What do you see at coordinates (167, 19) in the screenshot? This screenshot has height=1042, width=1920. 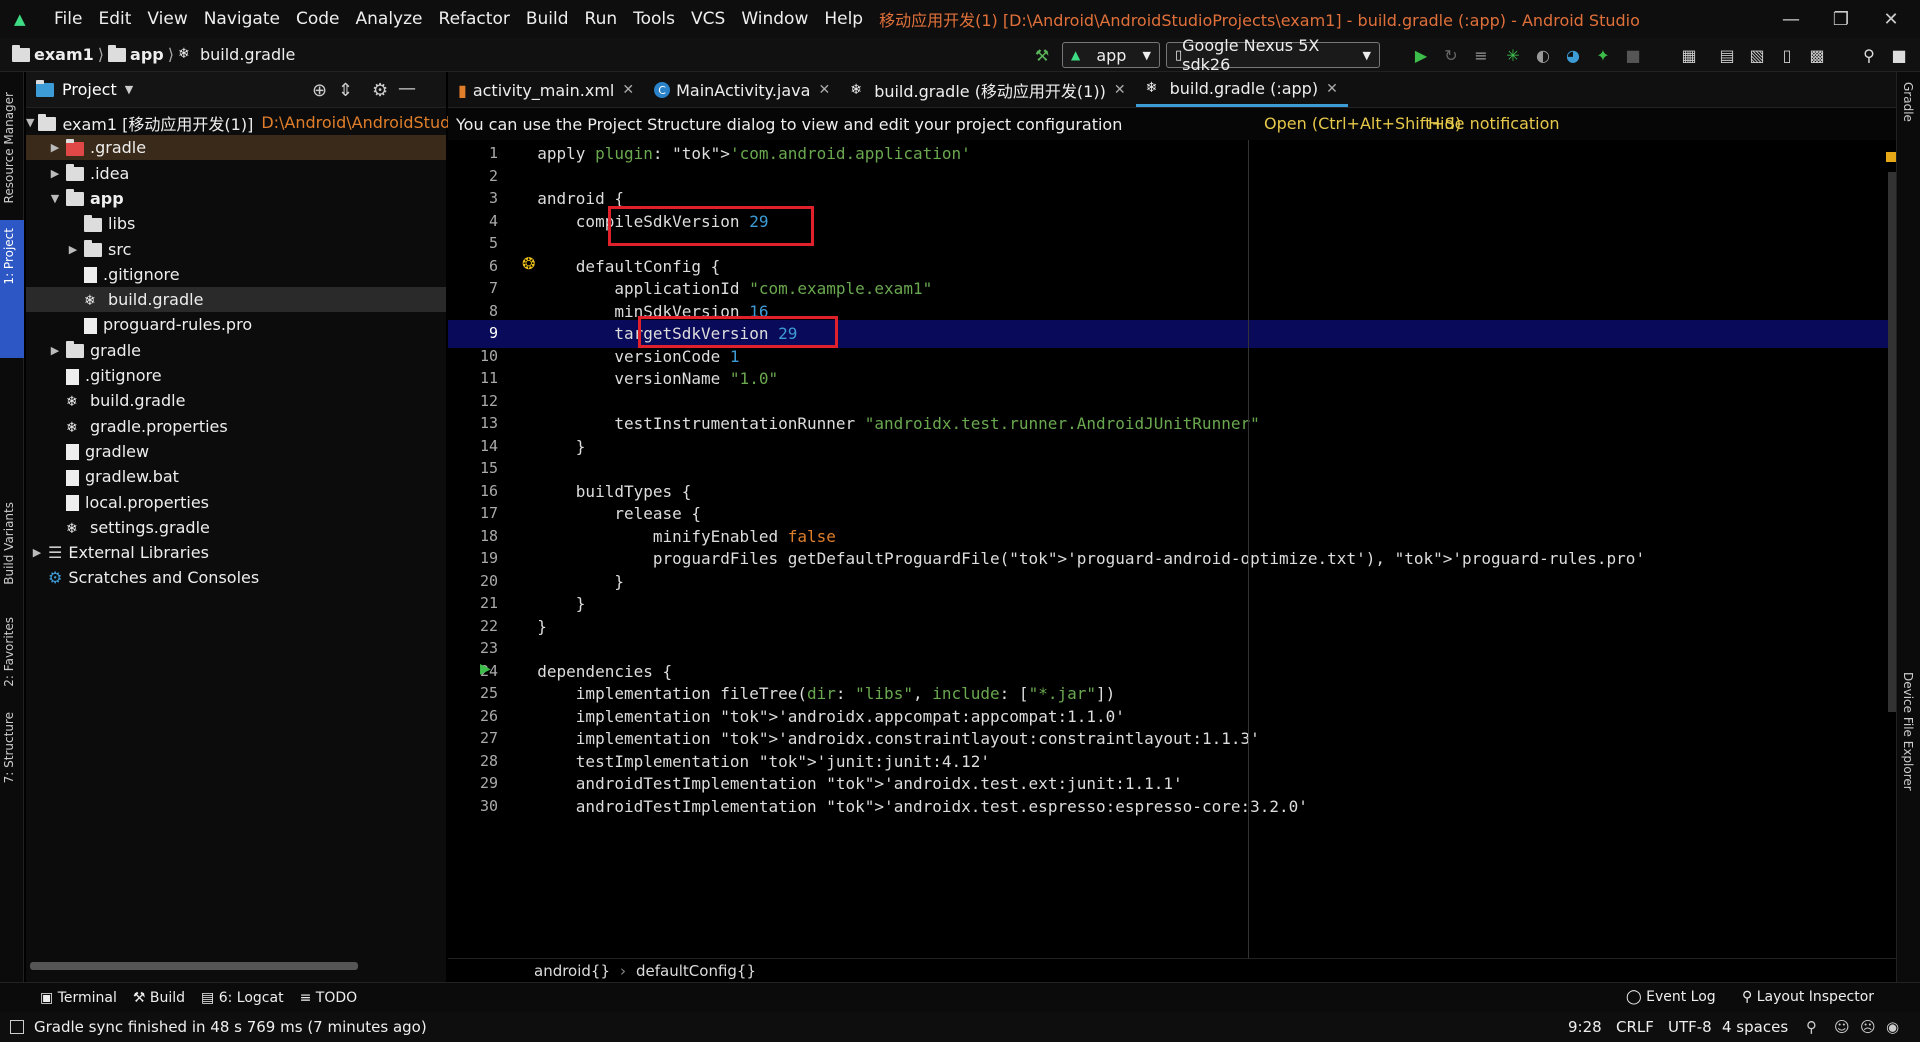 I see `menu-view: View` at bounding box center [167, 19].